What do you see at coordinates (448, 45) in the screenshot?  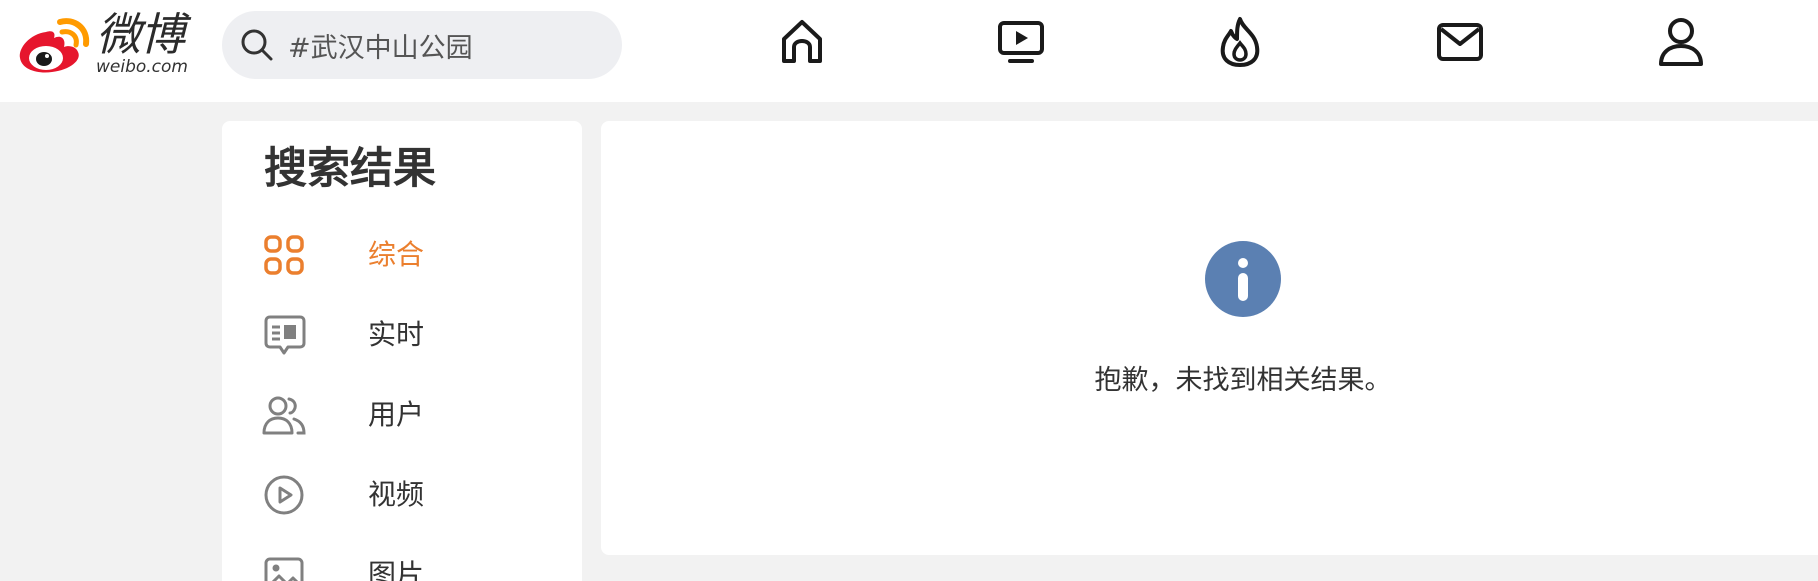 I see `search-input` at bounding box center [448, 45].